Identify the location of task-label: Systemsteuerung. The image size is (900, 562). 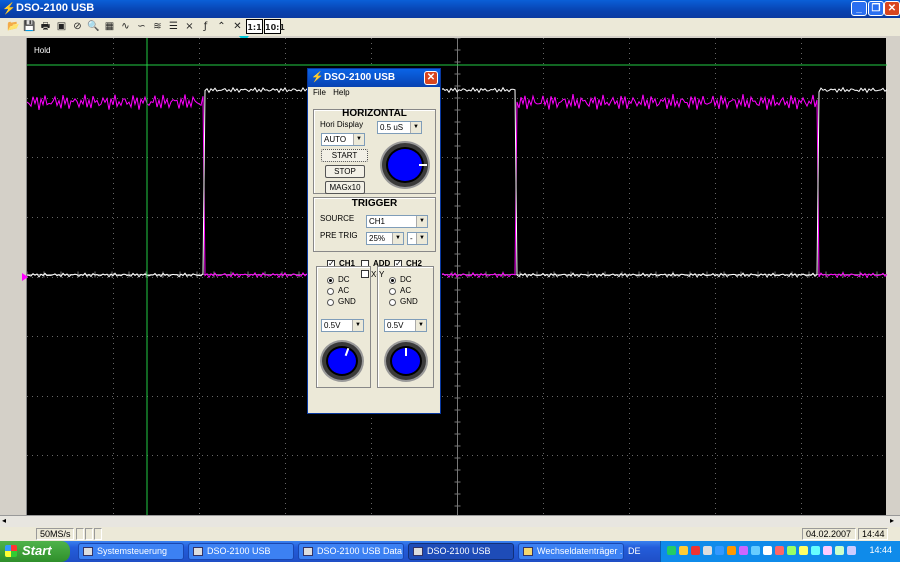
(132, 551).